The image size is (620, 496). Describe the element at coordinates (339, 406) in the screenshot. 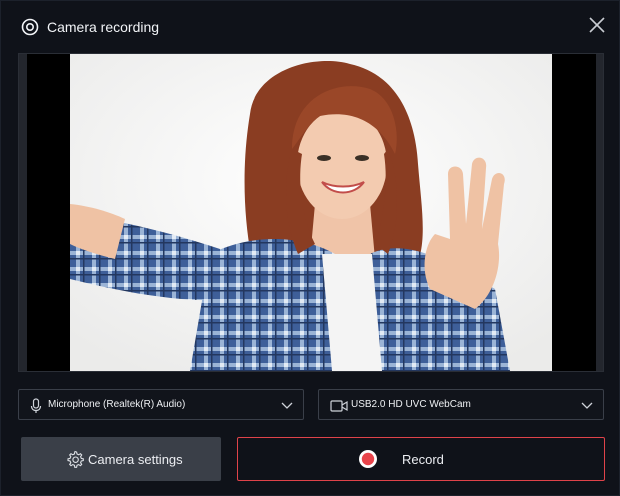

I see `video-camera-icon` at that location.